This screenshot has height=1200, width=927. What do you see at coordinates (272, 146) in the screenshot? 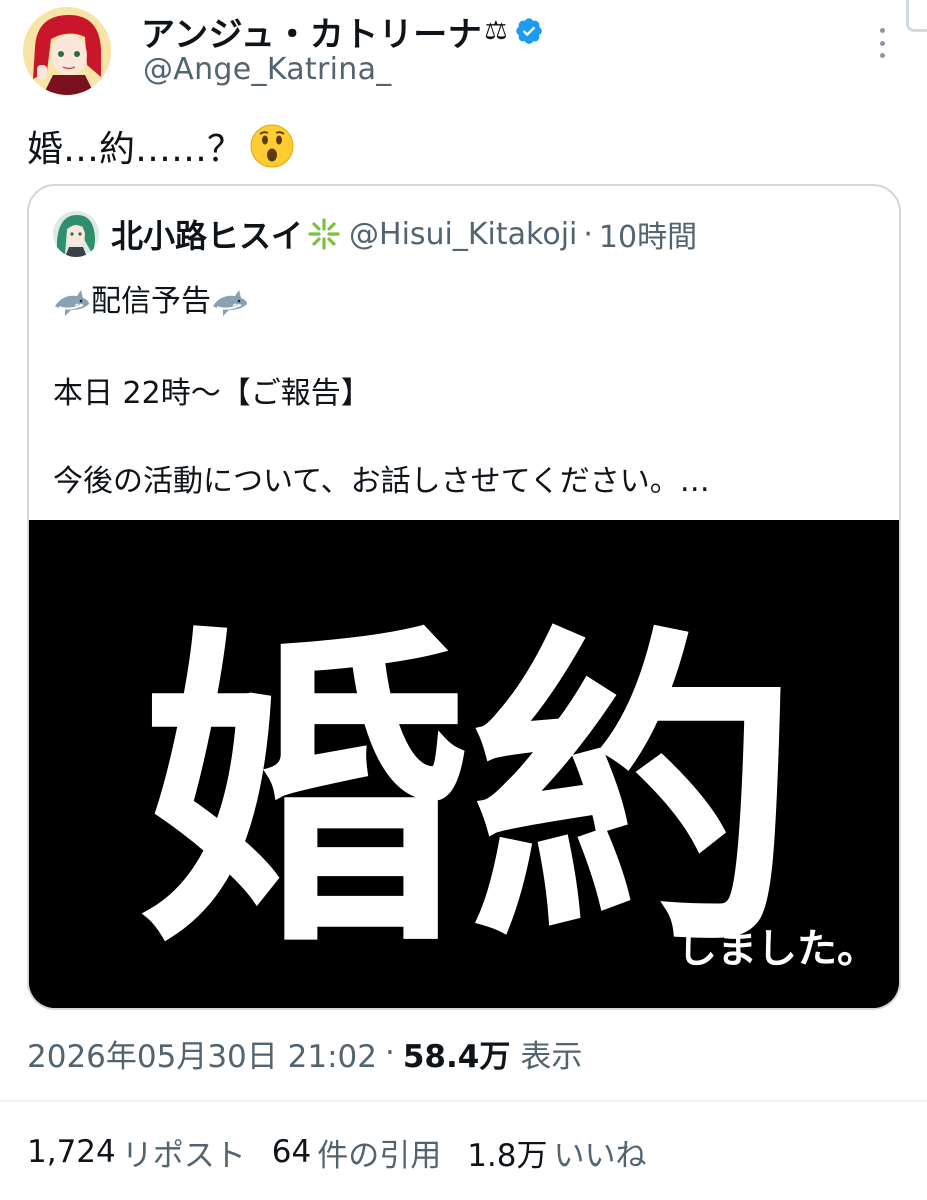
I see `astonished-face-emoji` at bounding box center [272, 146].